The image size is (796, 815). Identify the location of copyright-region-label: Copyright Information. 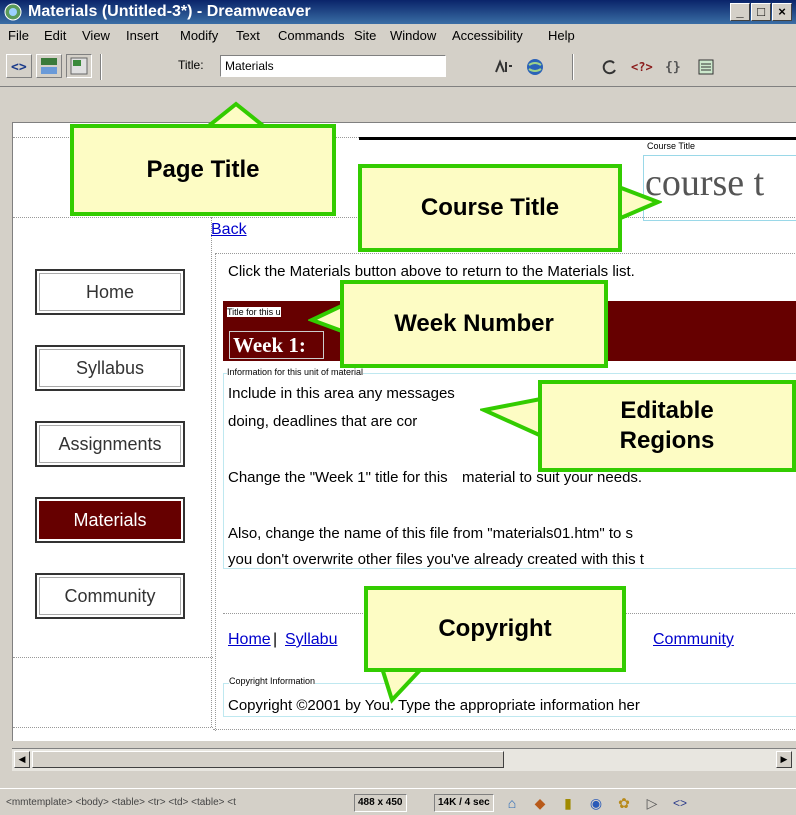
(272, 681).